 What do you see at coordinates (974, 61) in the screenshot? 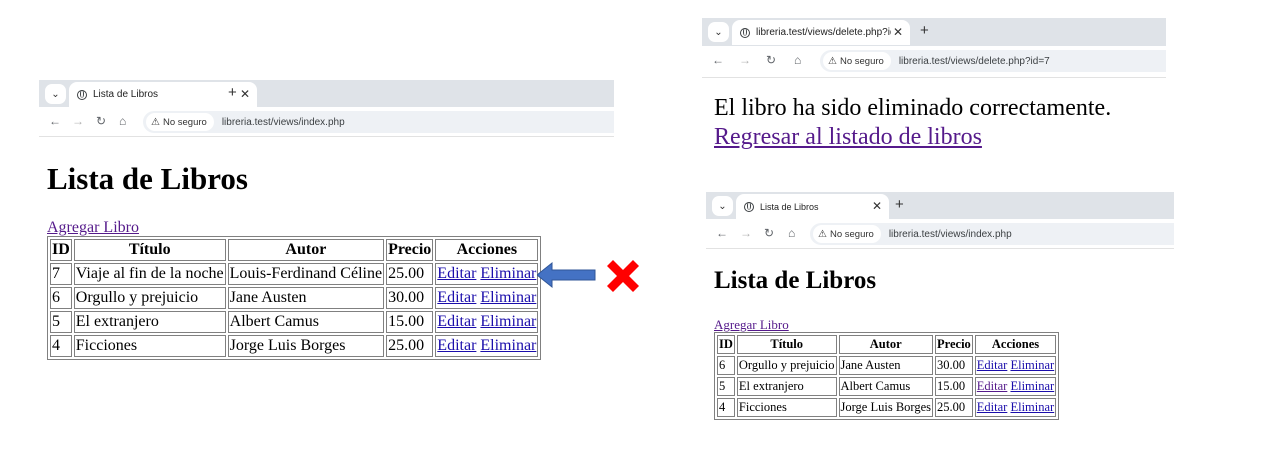
I see `url-text: libreria.test/views/delete.php?id=7` at bounding box center [974, 61].